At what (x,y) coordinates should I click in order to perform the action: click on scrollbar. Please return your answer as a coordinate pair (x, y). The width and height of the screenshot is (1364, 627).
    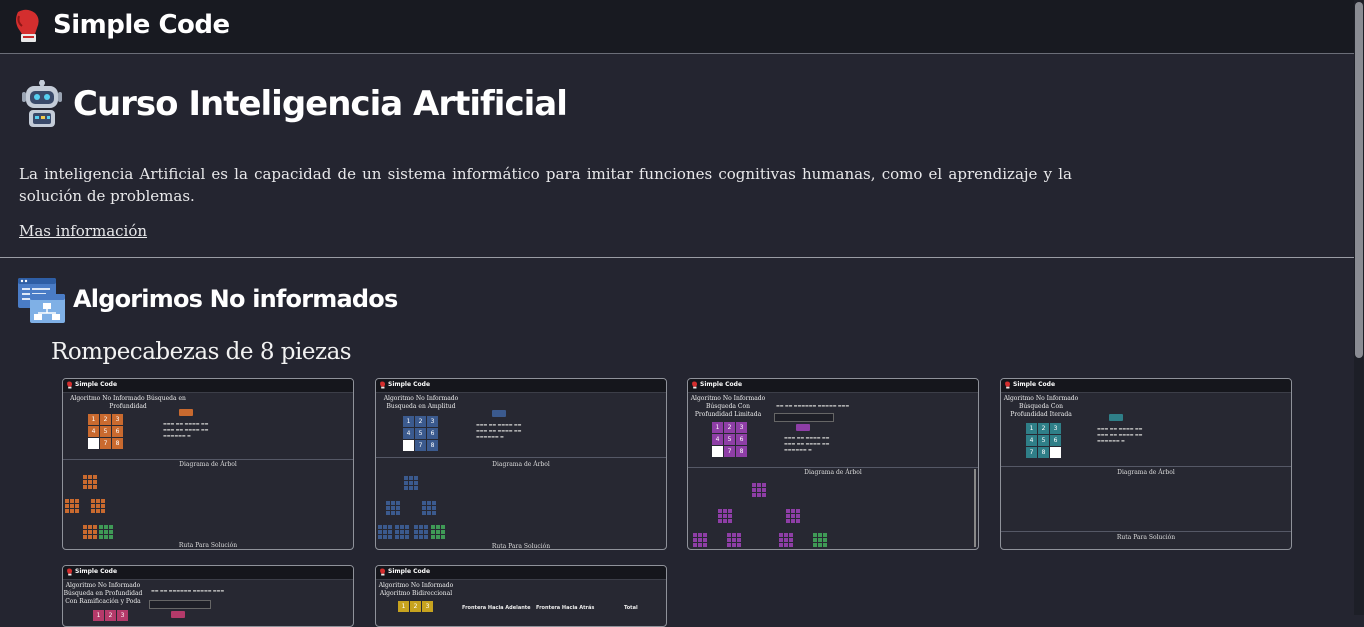
    Looking at the image, I should click on (1359, 307).